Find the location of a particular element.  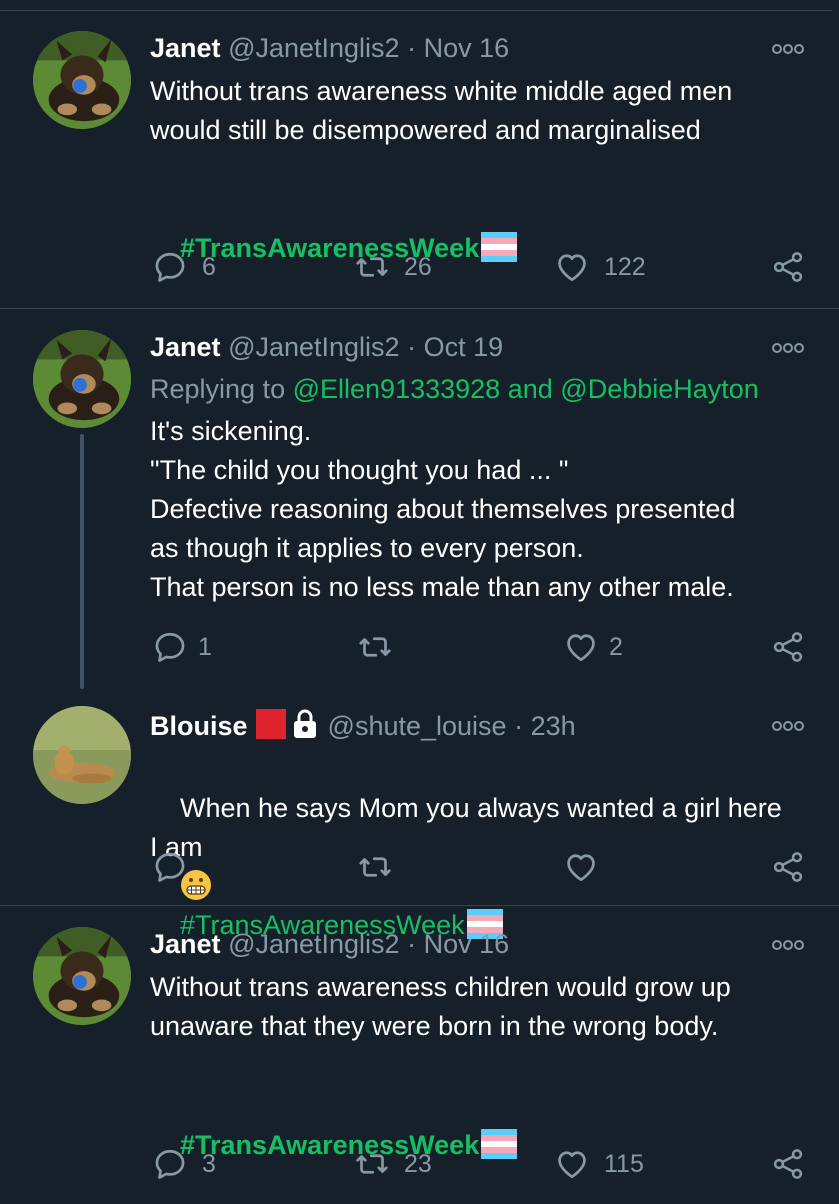

replying-and: and is located at coordinates (530, 389).